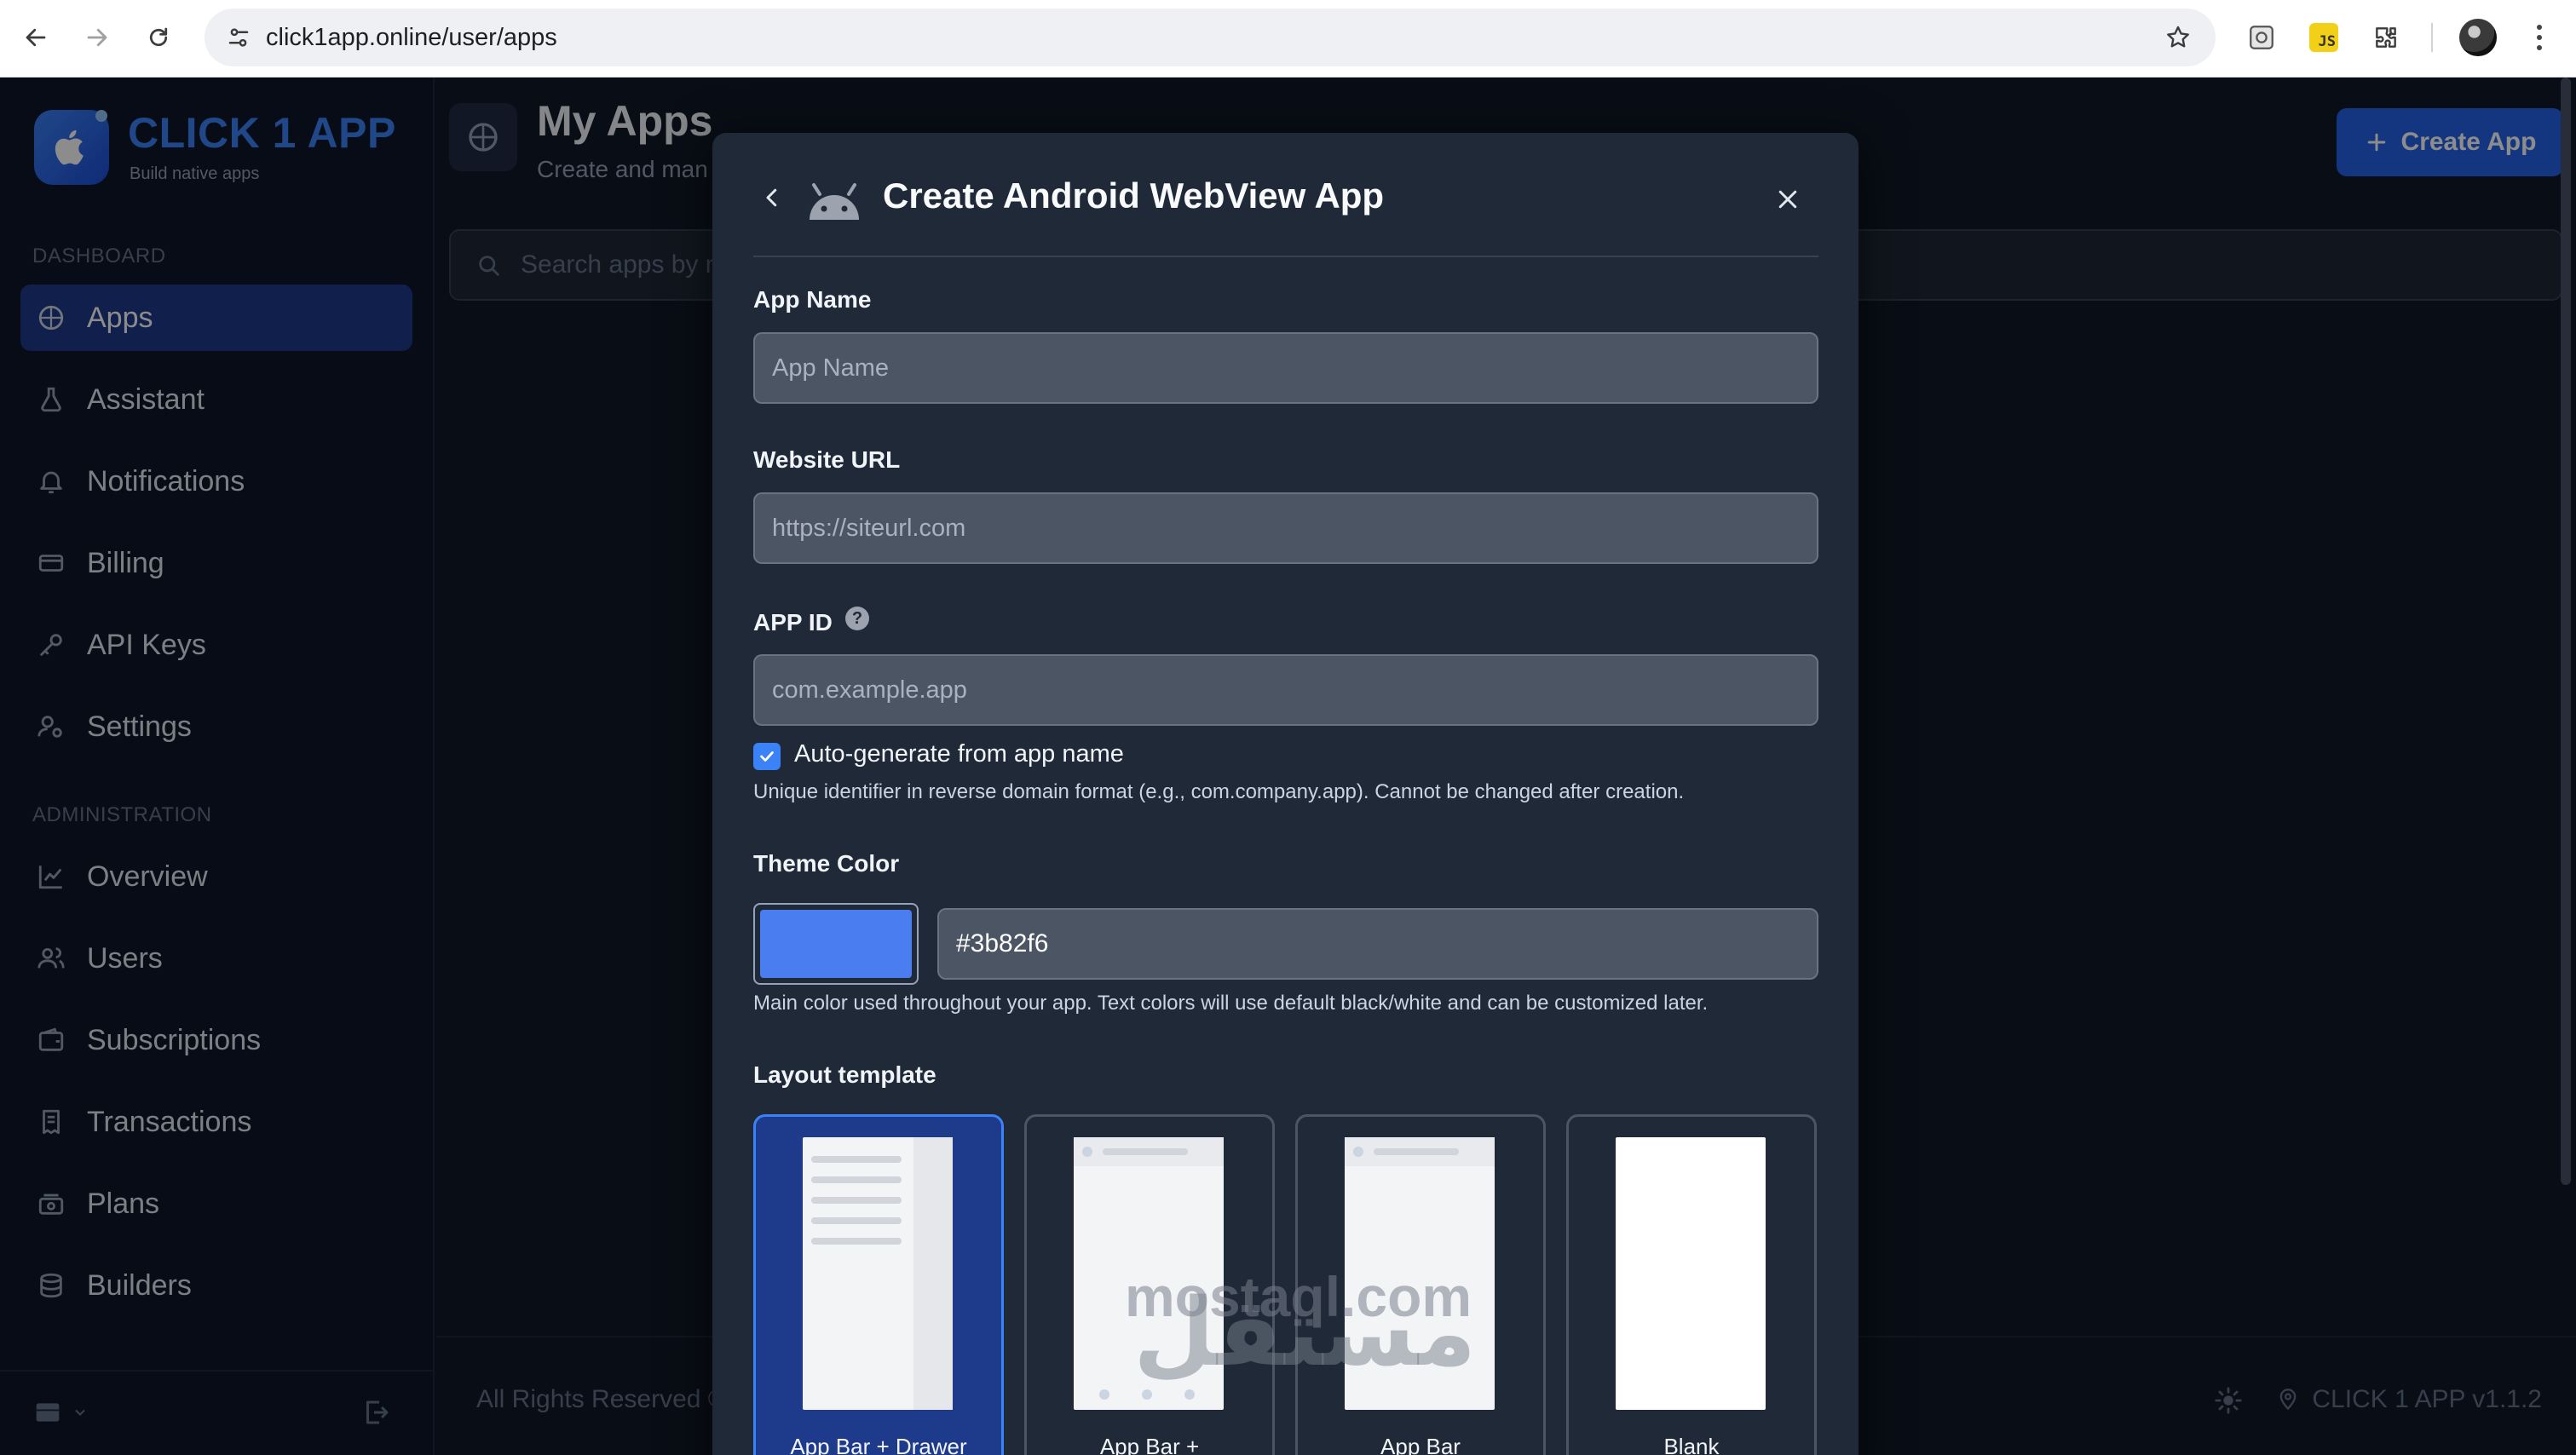  What do you see at coordinates (97, 37) in the screenshot?
I see `forward-icon` at bounding box center [97, 37].